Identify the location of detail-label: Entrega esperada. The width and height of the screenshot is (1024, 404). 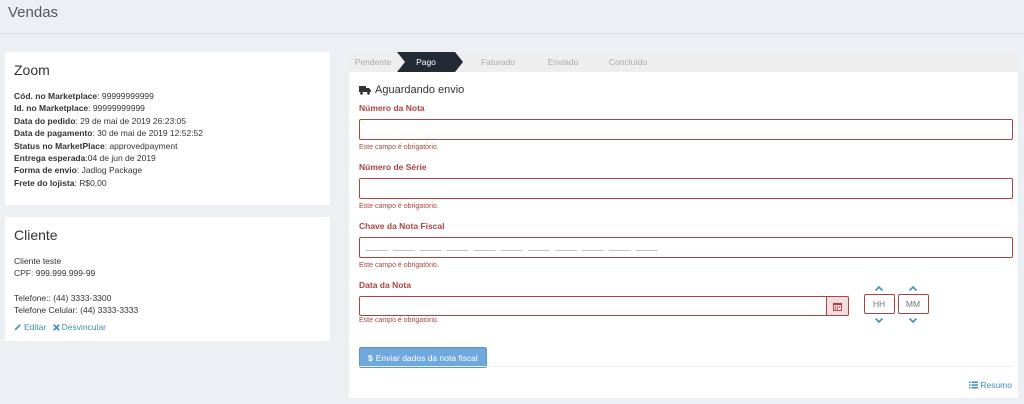
(50, 158).